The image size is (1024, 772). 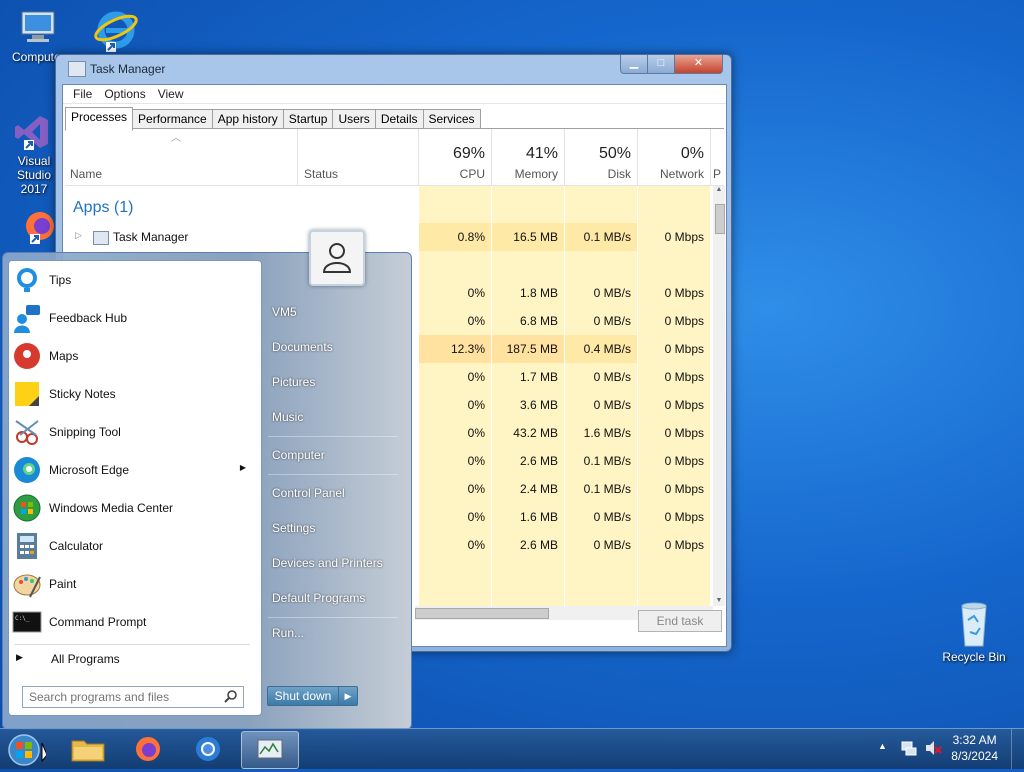 What do you see at coordinates (27, 394) in the screenshot?
I see `sticky-notes-icon` at bounding box center [27, 394].